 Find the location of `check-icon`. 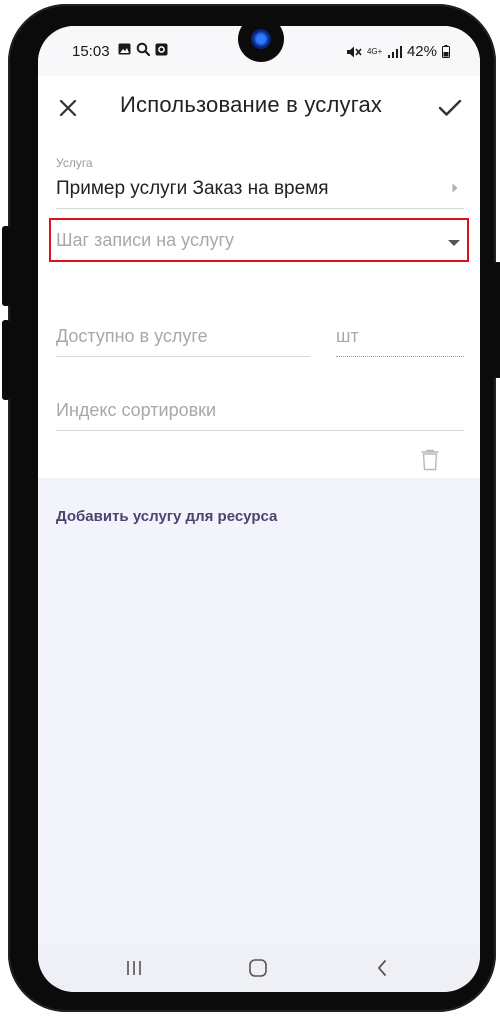

check-icon is located at coordinates (450, 107).